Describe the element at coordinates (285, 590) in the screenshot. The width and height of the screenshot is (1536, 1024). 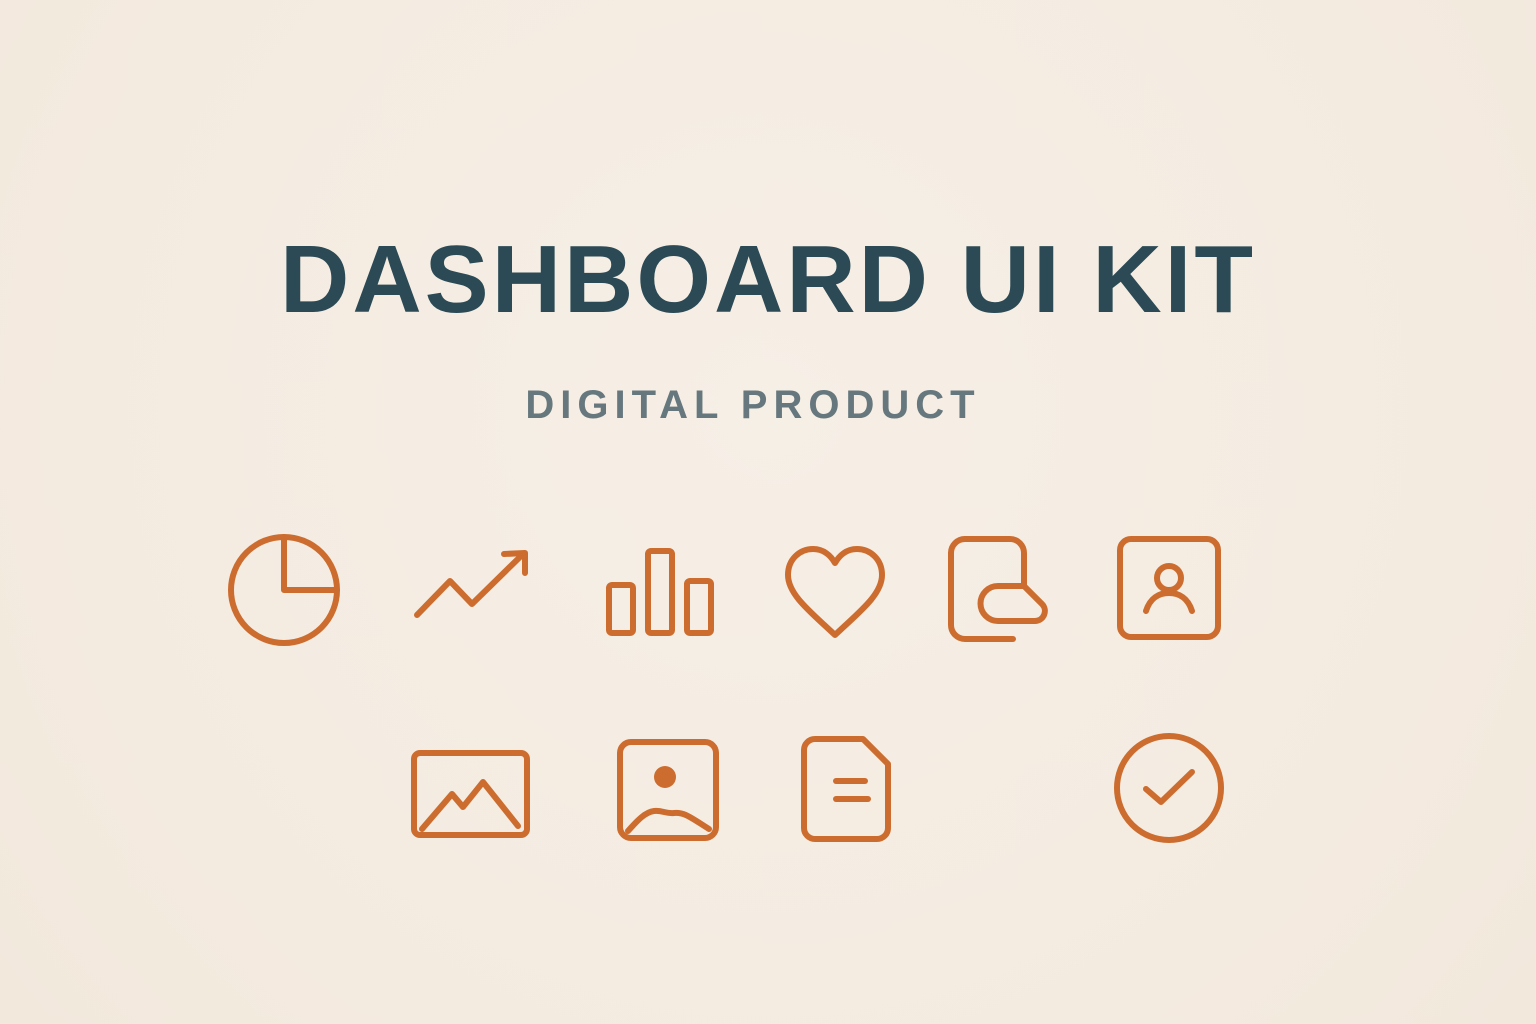
I see `pie-chart-icon` at that location.